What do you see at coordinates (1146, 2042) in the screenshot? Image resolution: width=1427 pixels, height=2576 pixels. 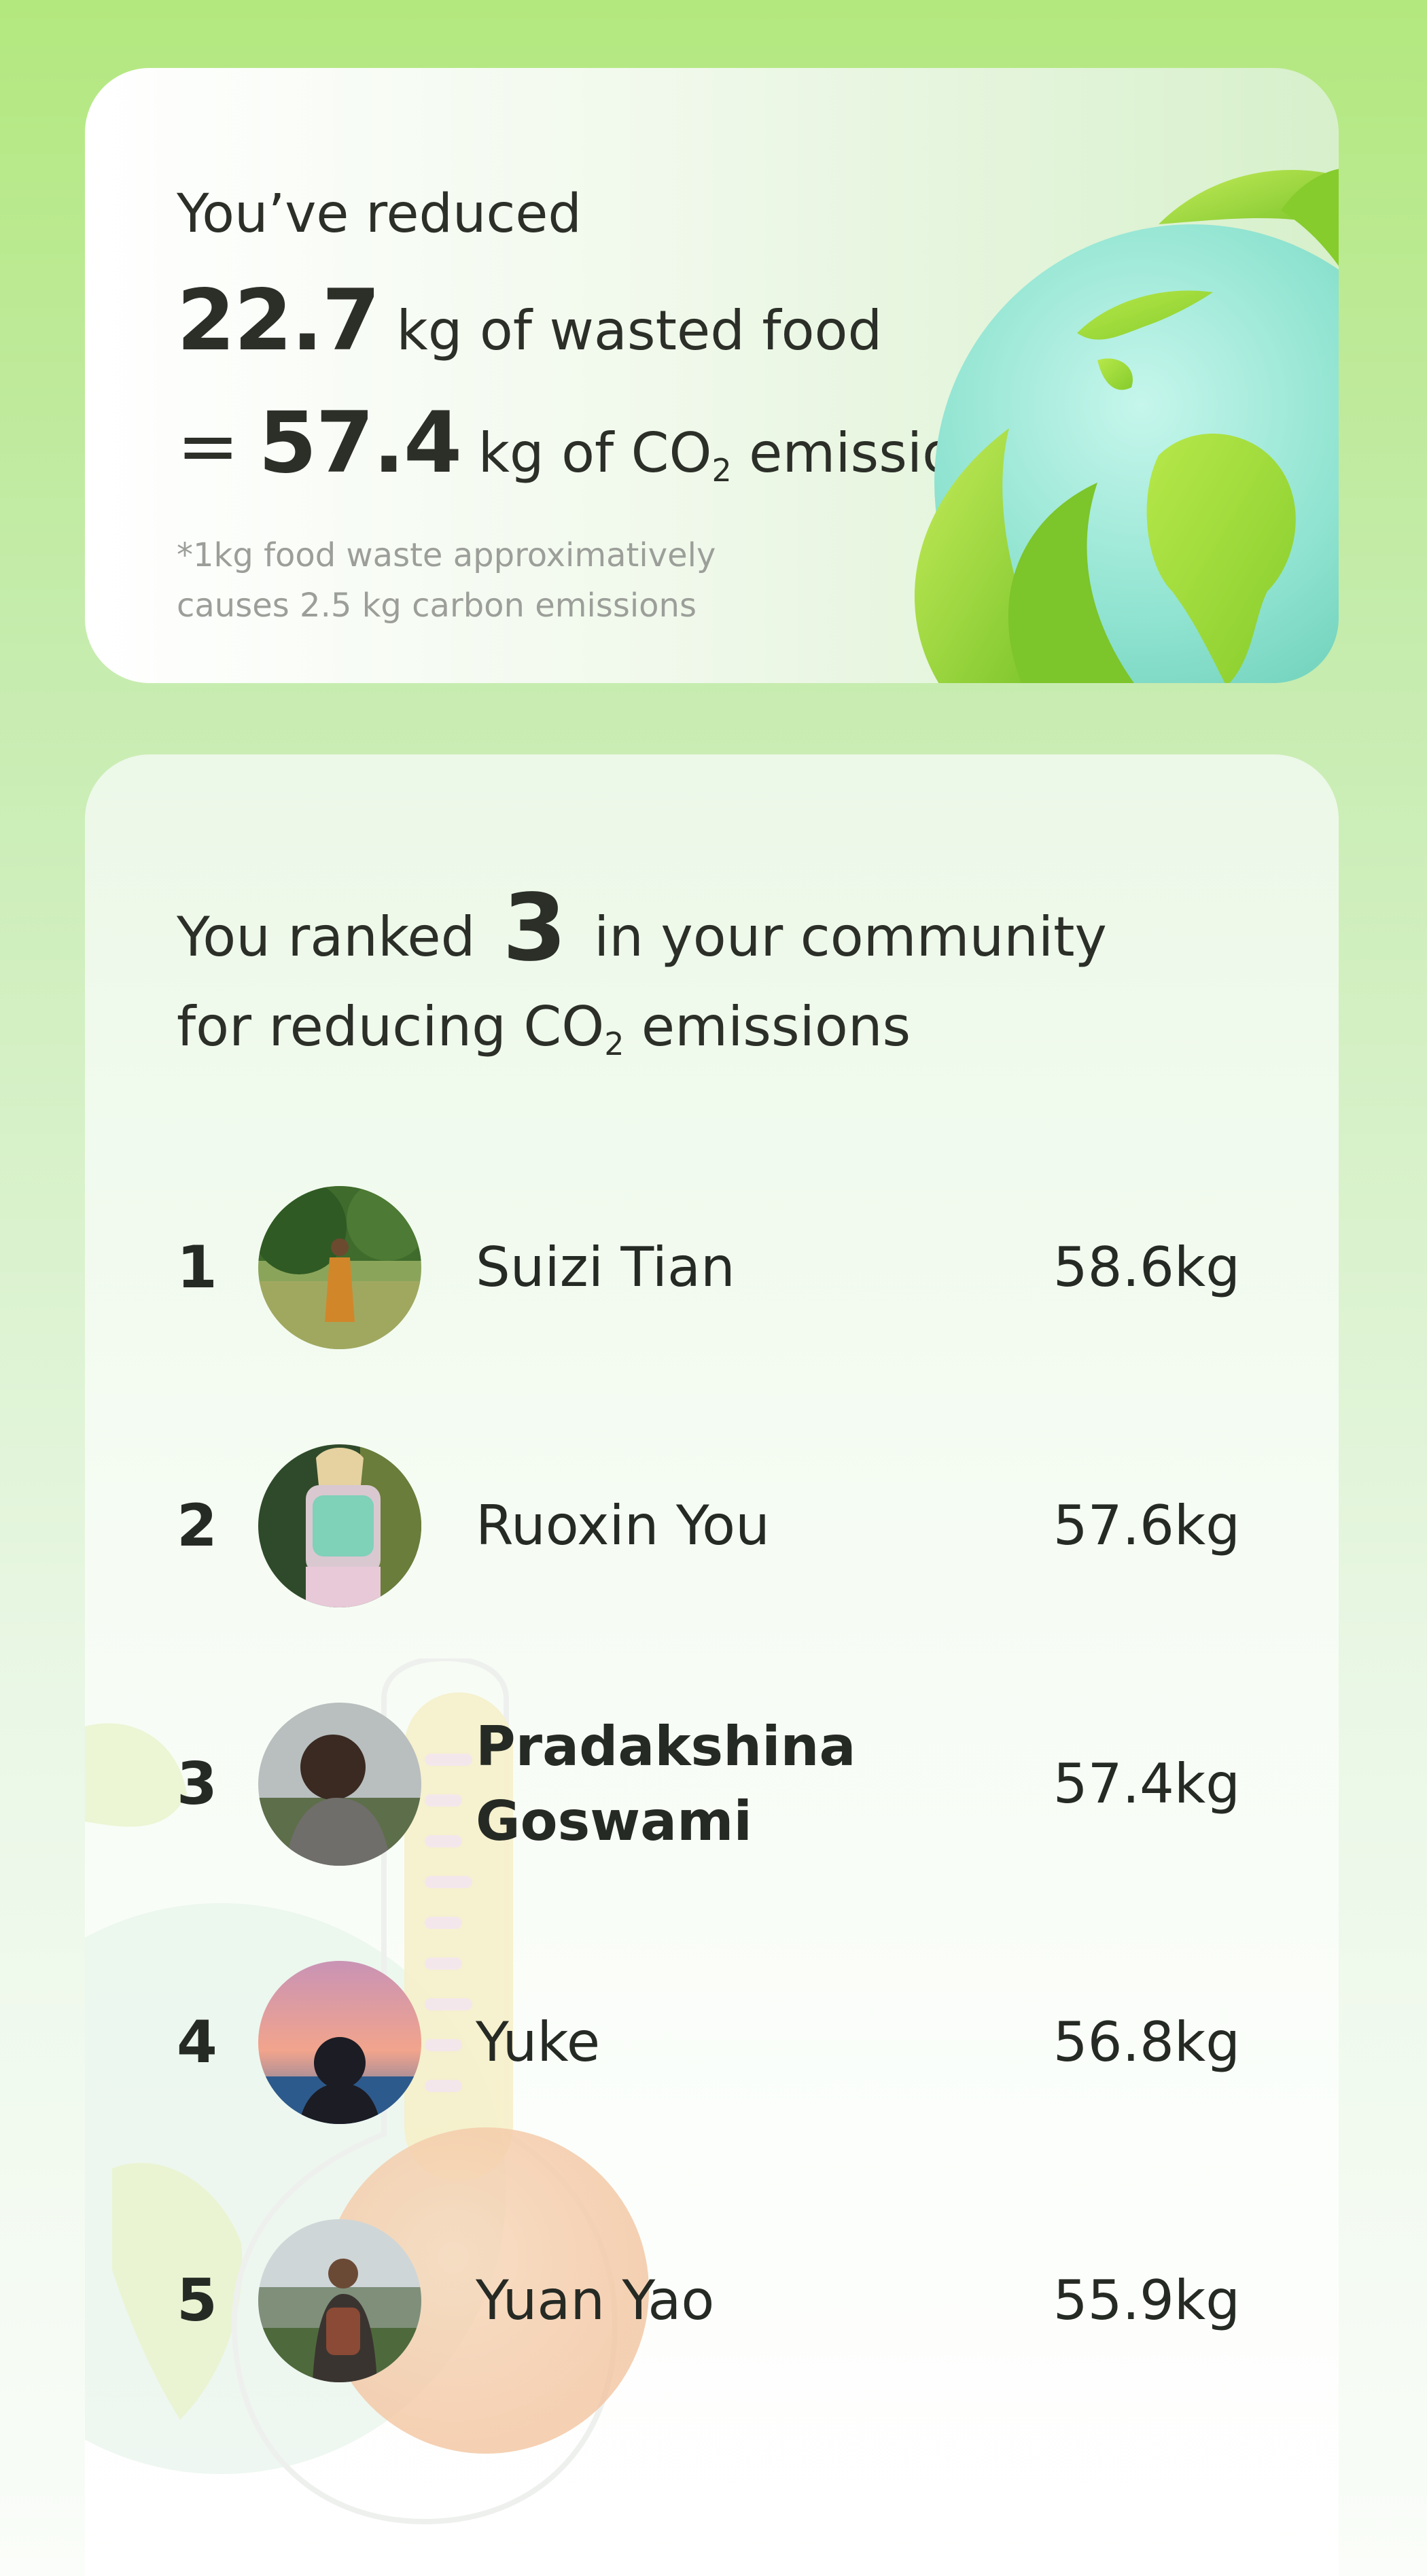 I see `co2-value: 56.8kg` at bounding box center [1146, 2042].